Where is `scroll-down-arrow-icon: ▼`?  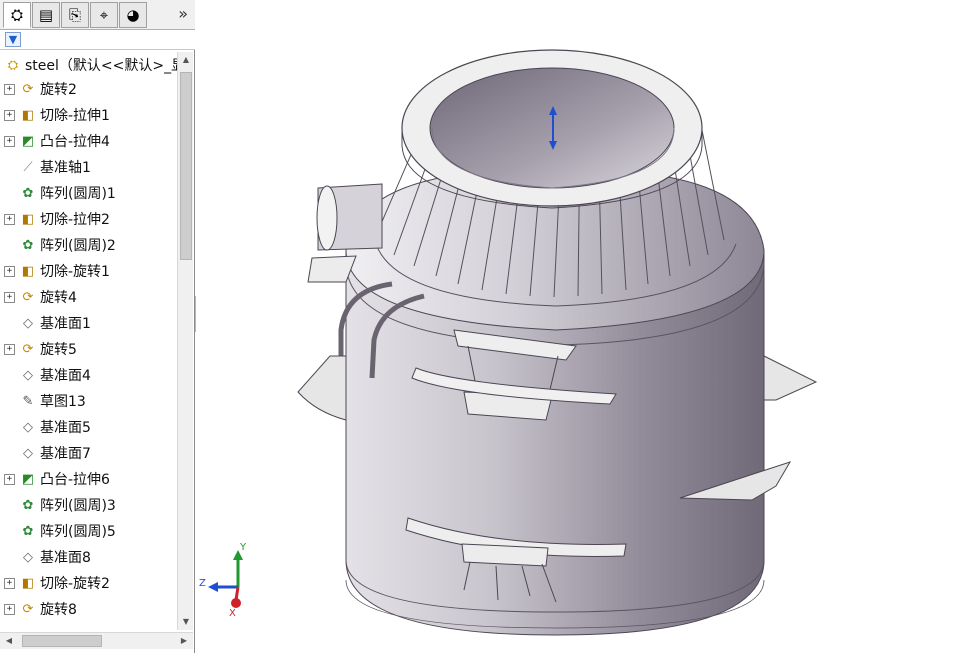
scroll-down-arrow-icon: ▼ is located at coordinates (186, 622).